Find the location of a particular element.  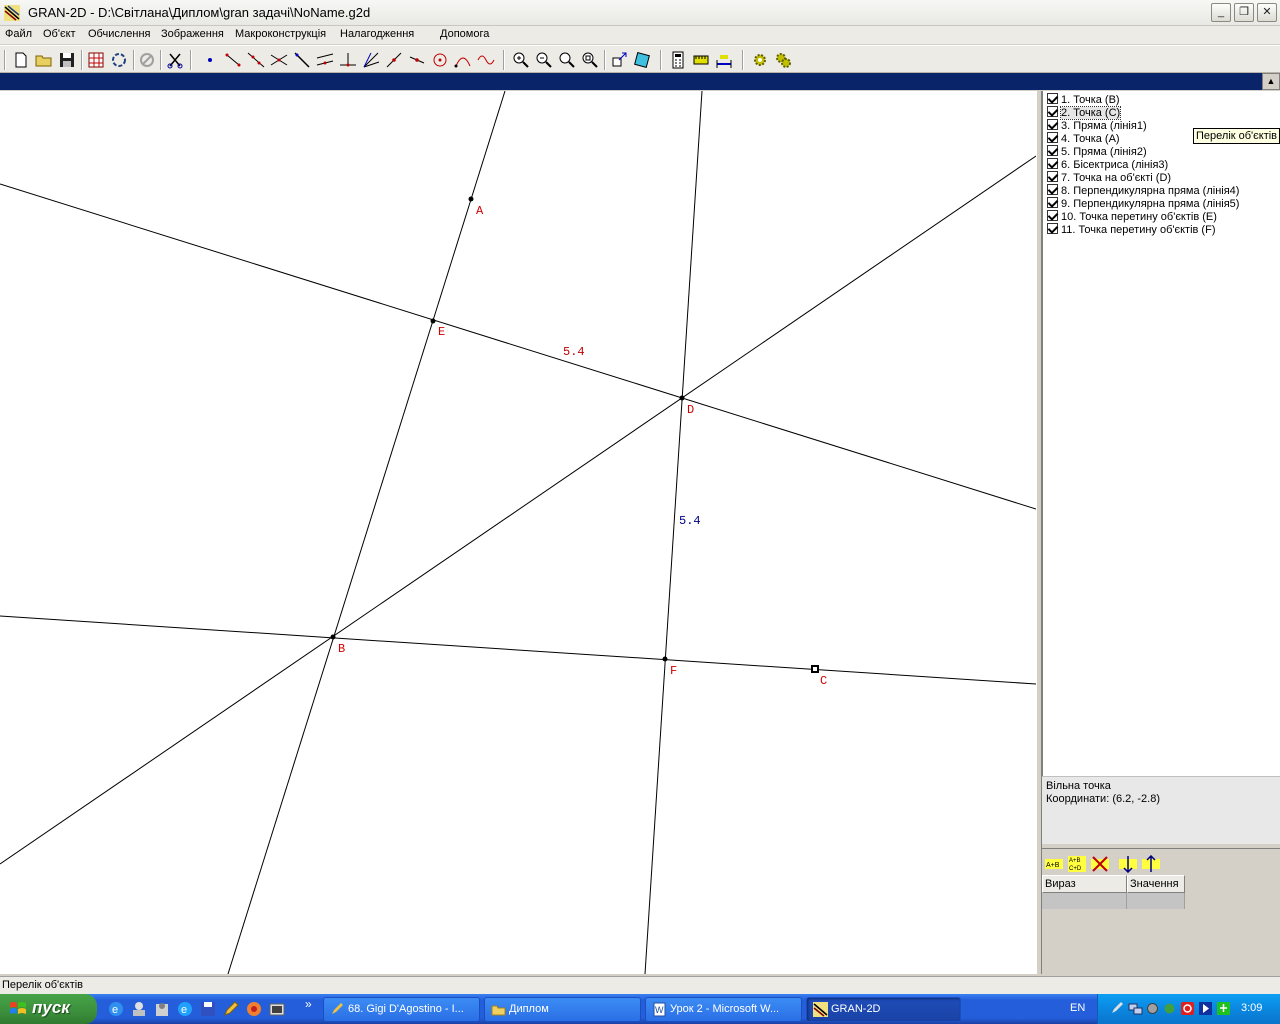

object-row: 1. Точка (B) is located at coordinates (1083, 99).